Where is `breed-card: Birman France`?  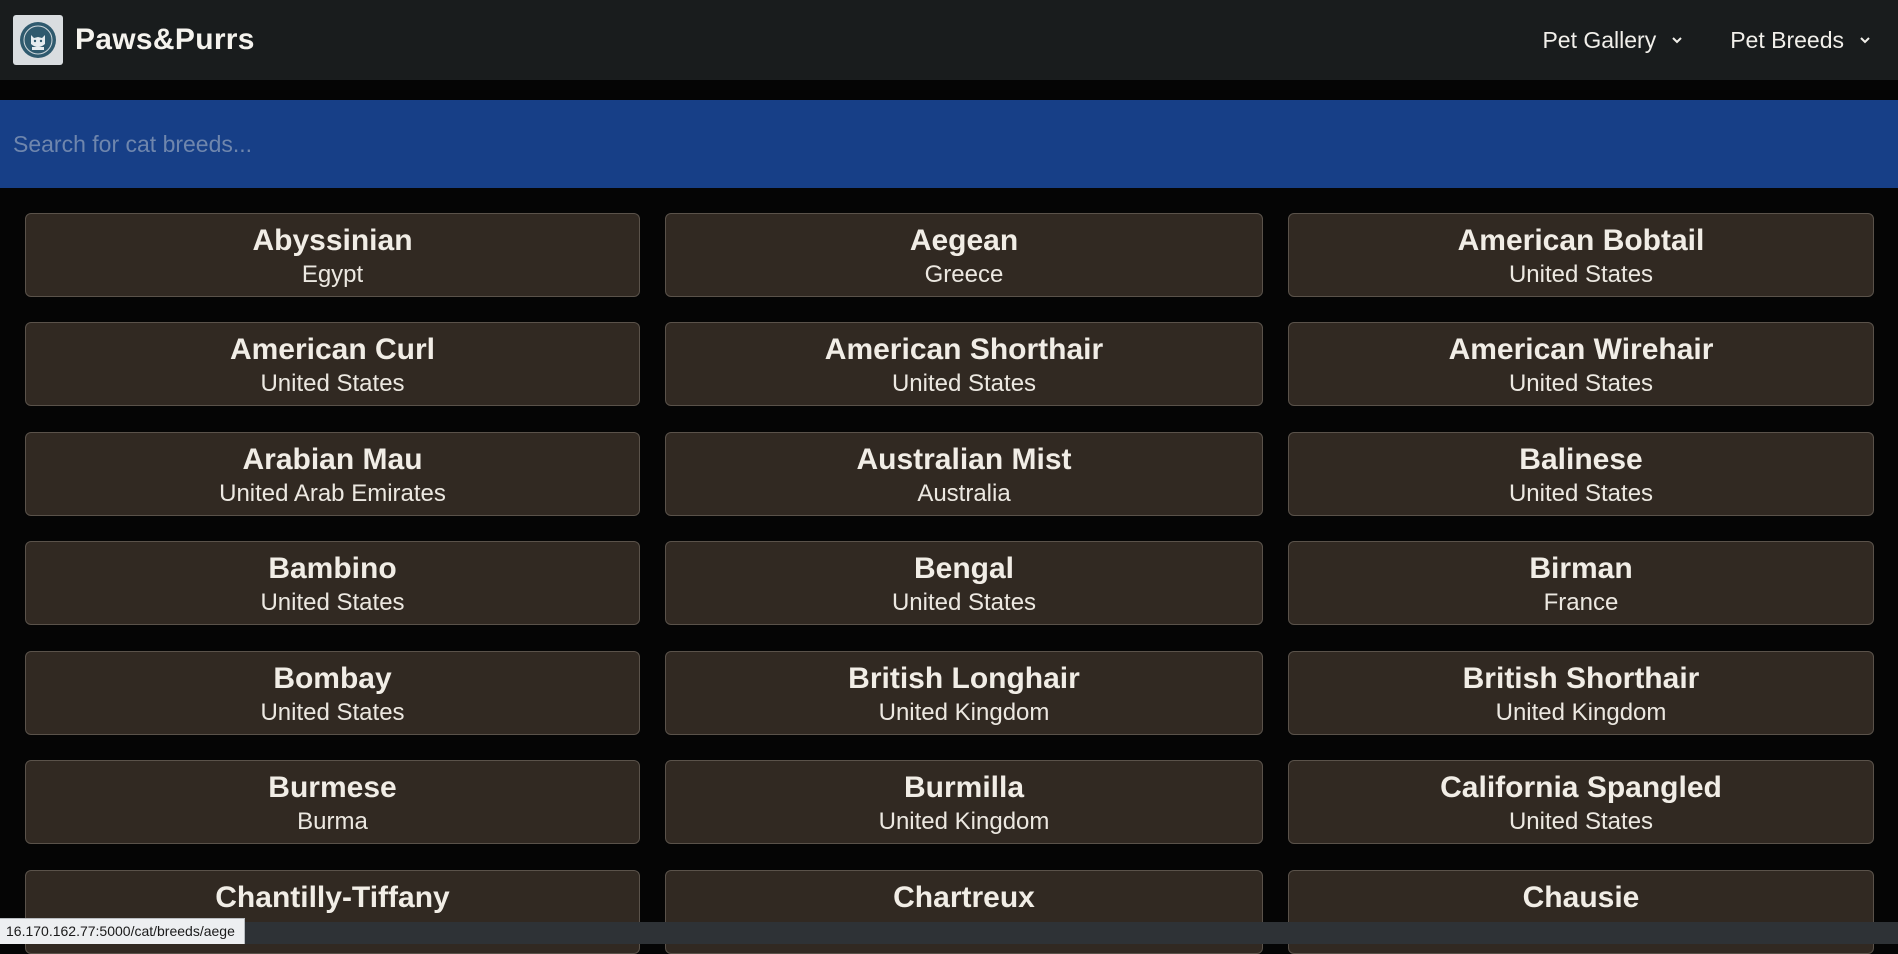 breed-card: Birman France is located at coordinates (1581, 583).